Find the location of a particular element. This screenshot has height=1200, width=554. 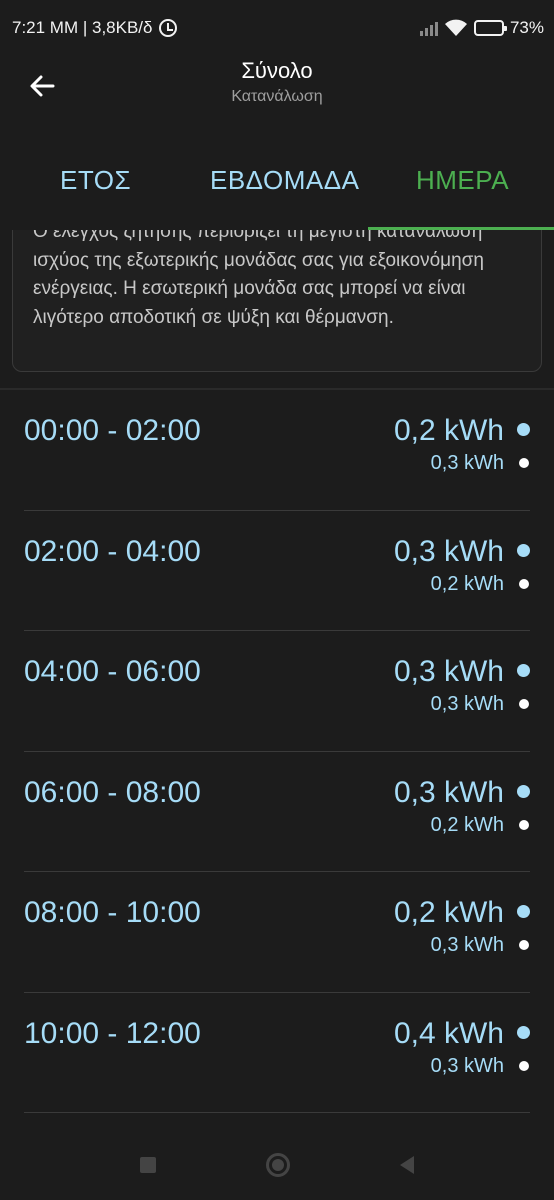

status-bar: 7:21 ΜΜ | 3,8KB/δ 73% is located at coordinates (277, 28).